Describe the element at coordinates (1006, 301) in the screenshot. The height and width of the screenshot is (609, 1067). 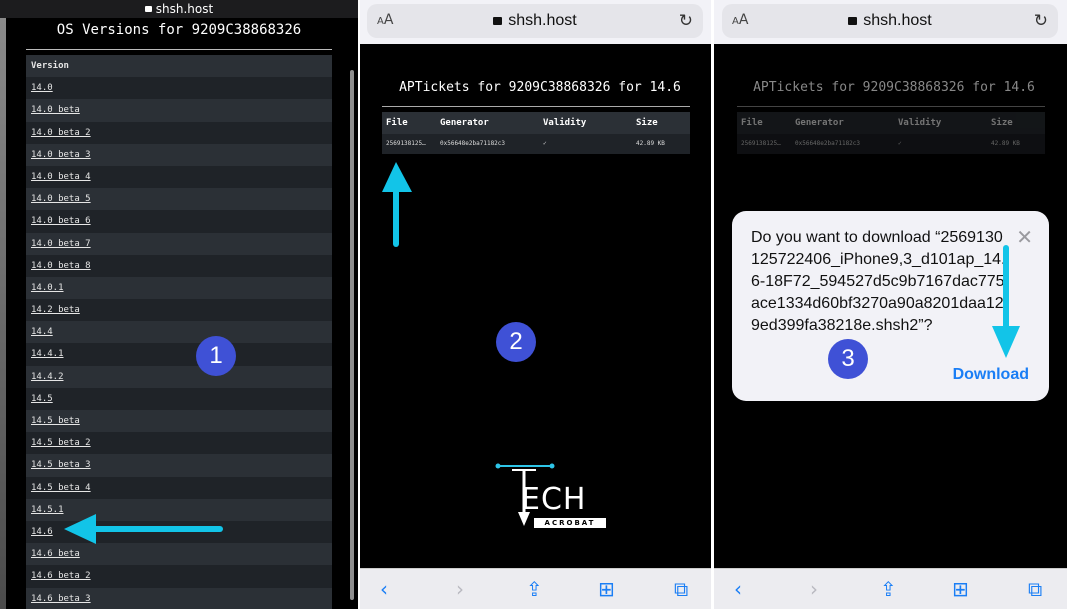
I see `arrow-down-icon` at that location.